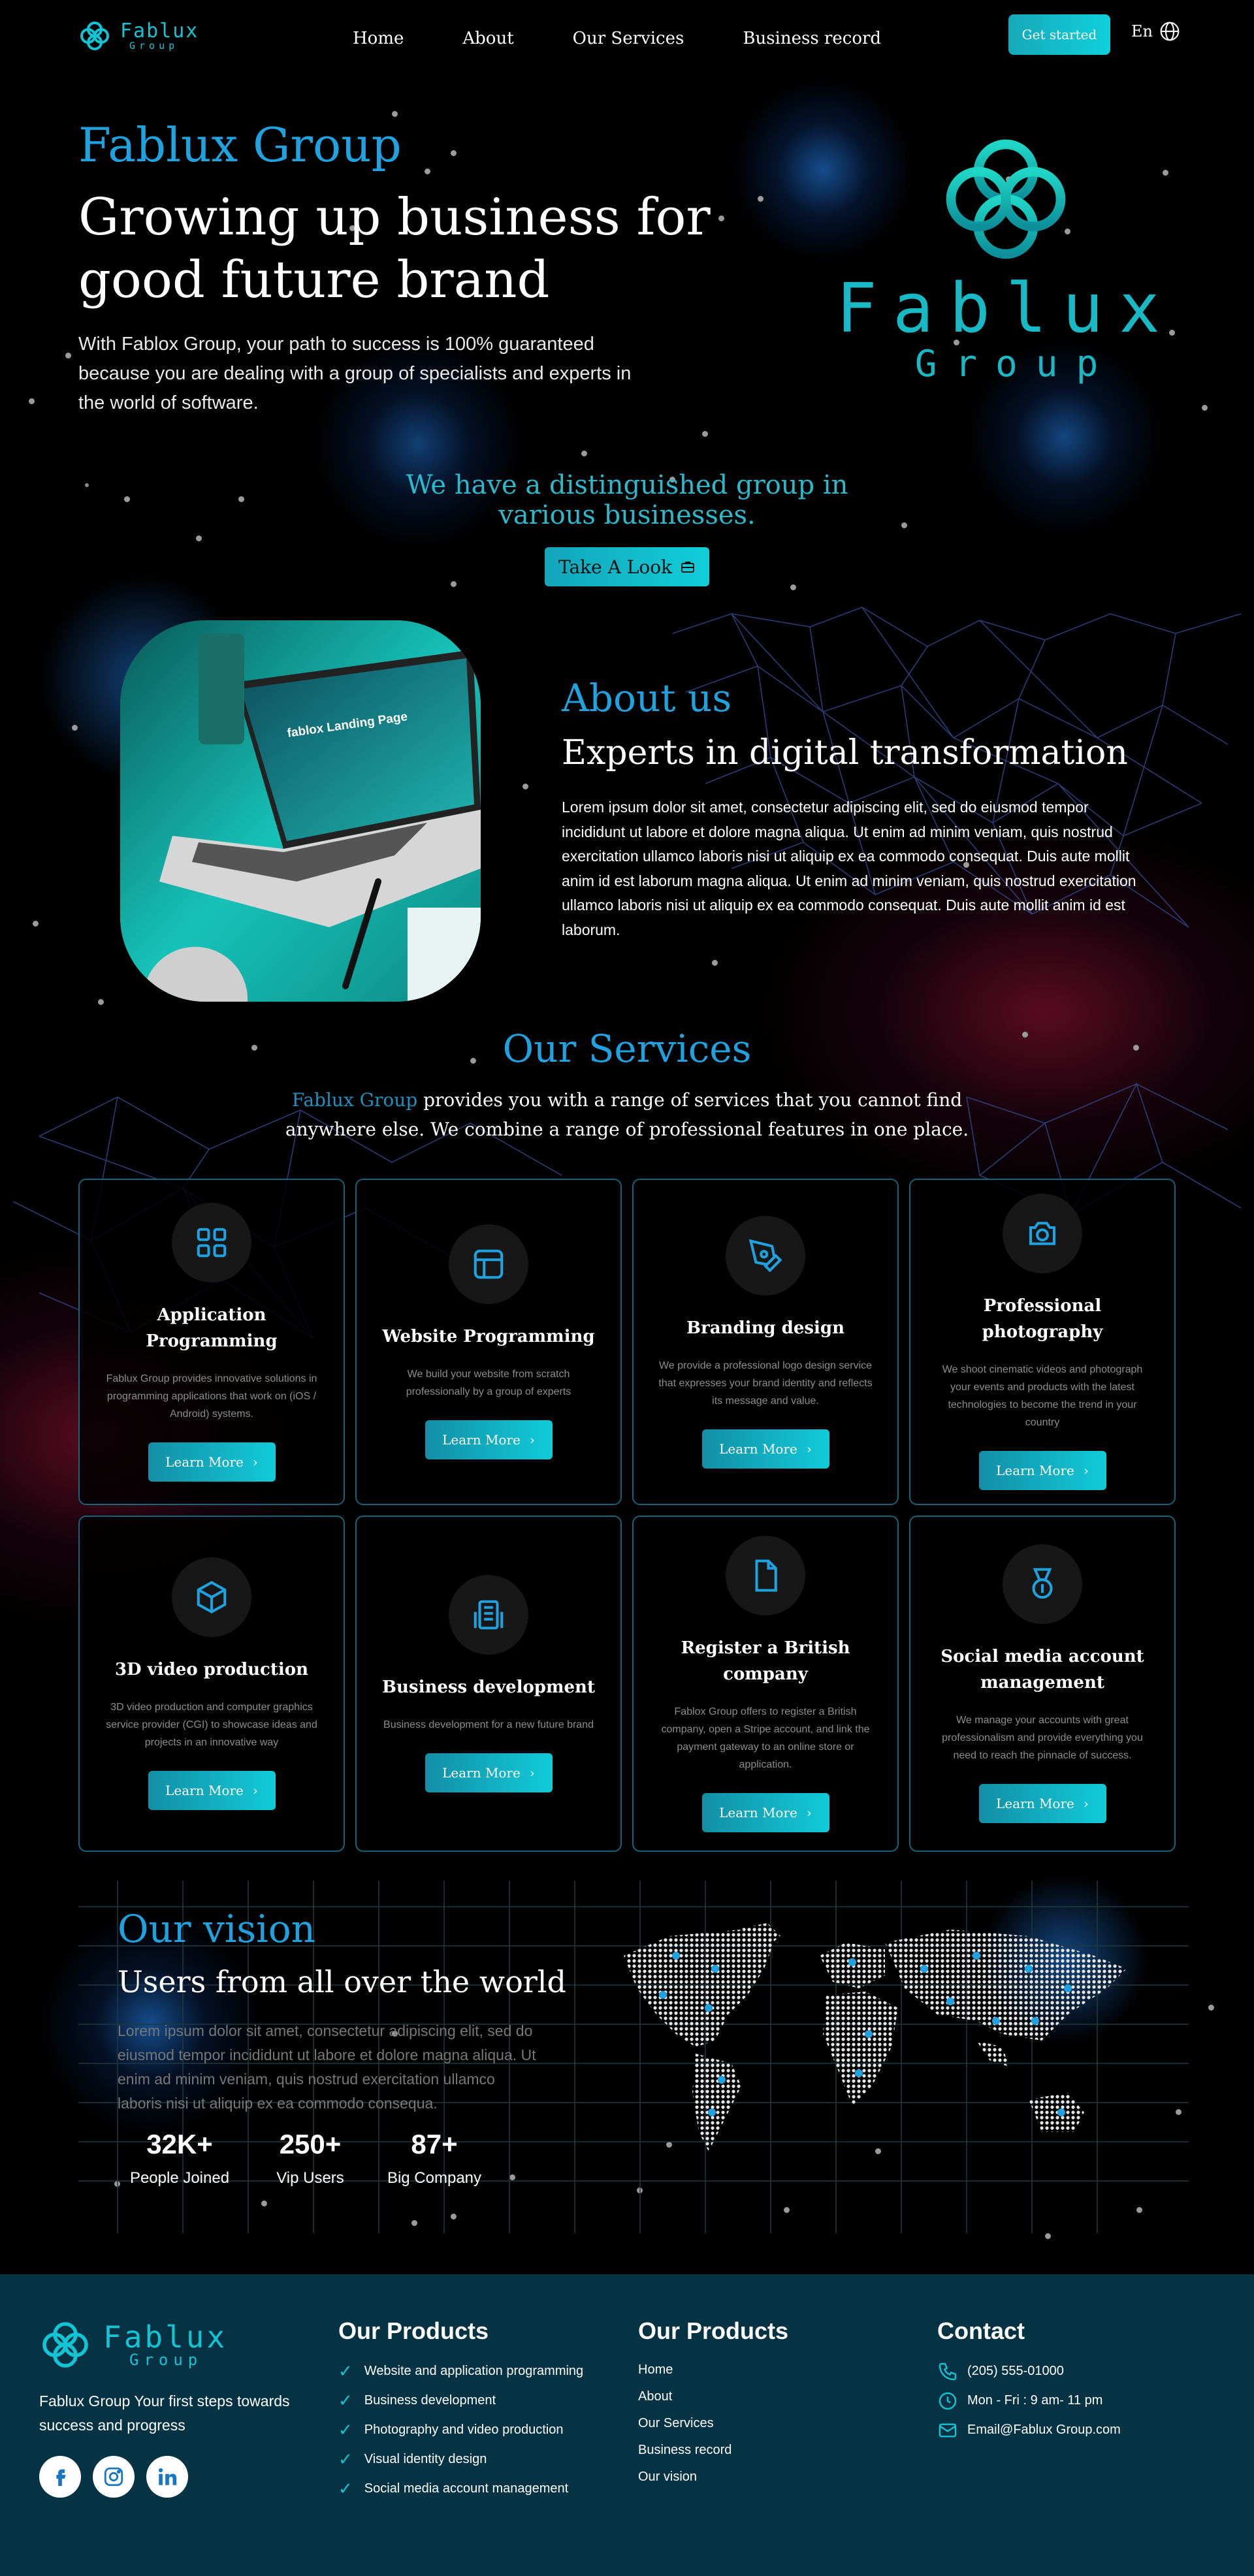 Image resolution: width=1254 pixels, height=2576 pixels. What do you see at coordinates (812, 39) in the screenshot?
I see `nav-link-business-record: Business record` at bounding box center [812, 39].